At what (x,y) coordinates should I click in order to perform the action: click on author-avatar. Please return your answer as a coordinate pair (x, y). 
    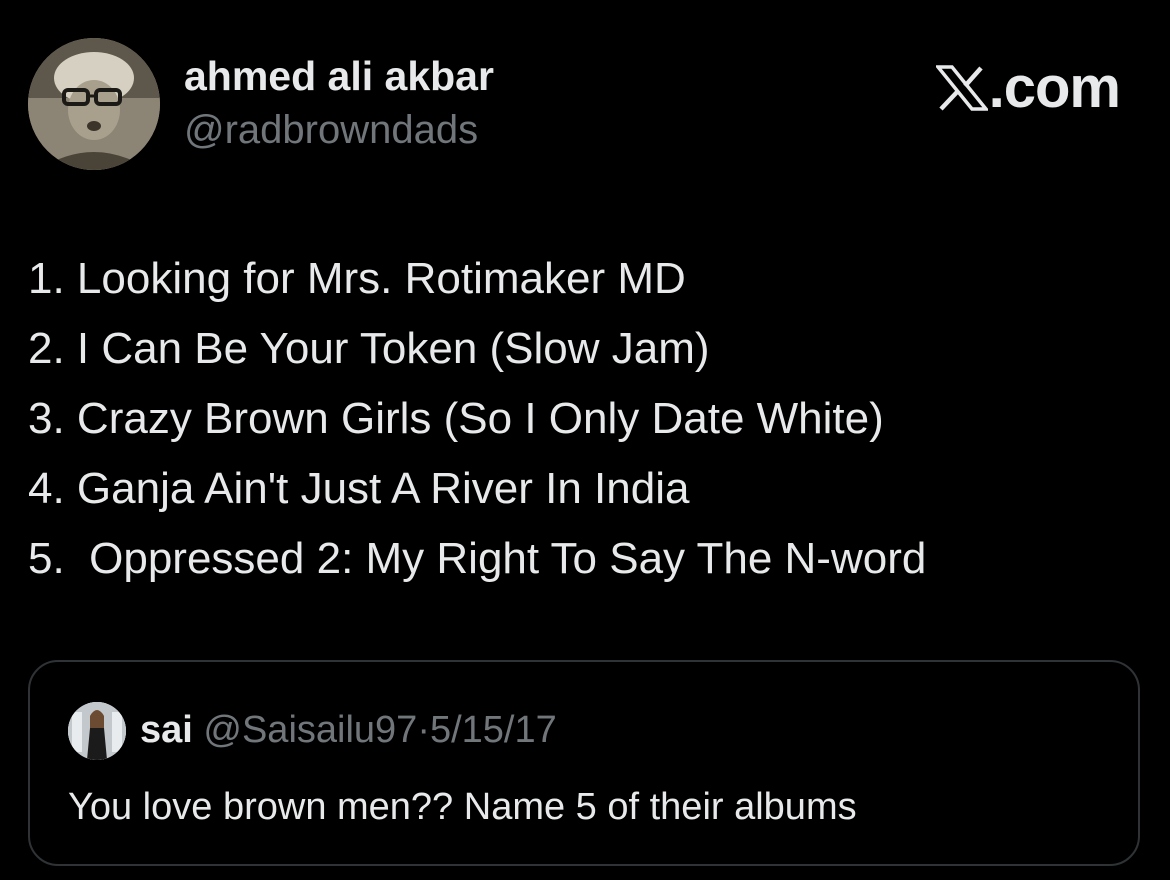
    Looking at the image, I should click on (94, 104).